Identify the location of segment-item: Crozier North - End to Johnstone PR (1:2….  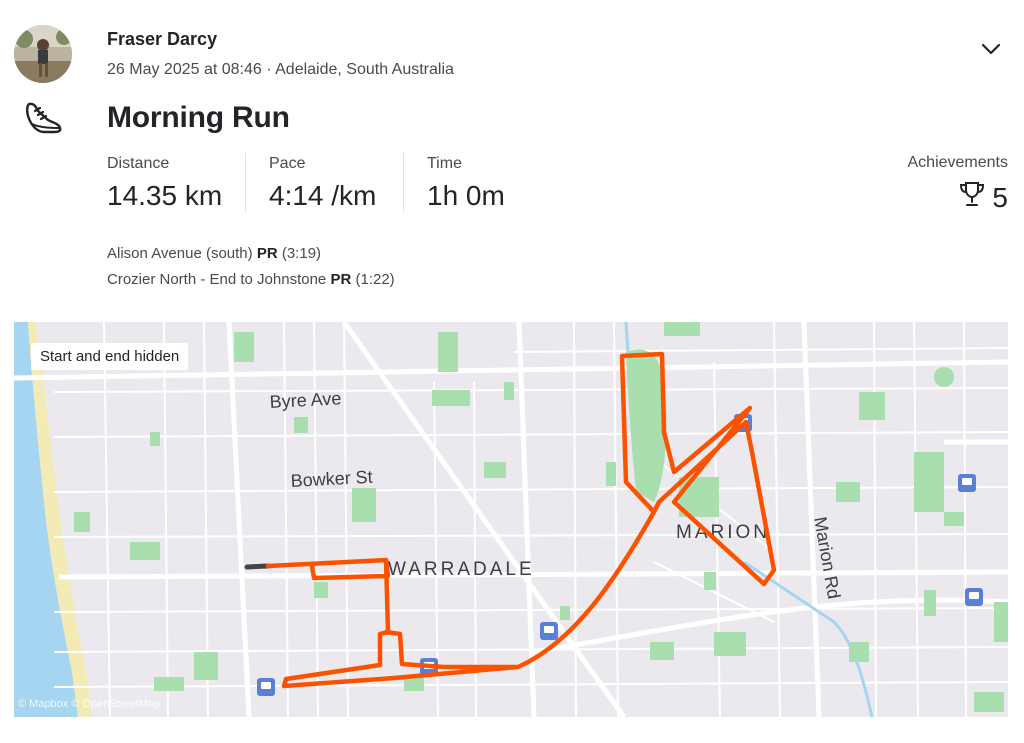
(251, 280).